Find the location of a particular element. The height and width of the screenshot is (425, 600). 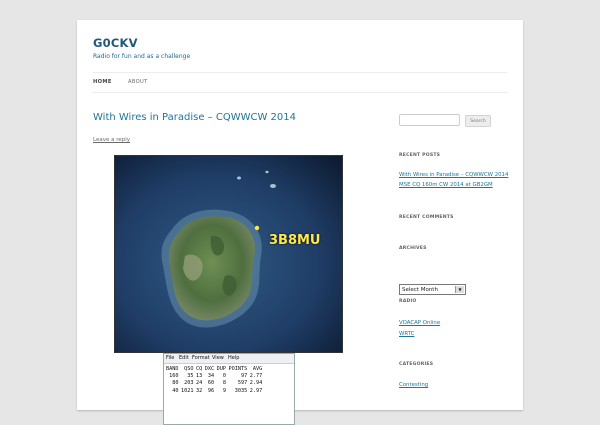

table-row: 160 35 13 34 0 97 2.77 is located at coordinates (215, 376).